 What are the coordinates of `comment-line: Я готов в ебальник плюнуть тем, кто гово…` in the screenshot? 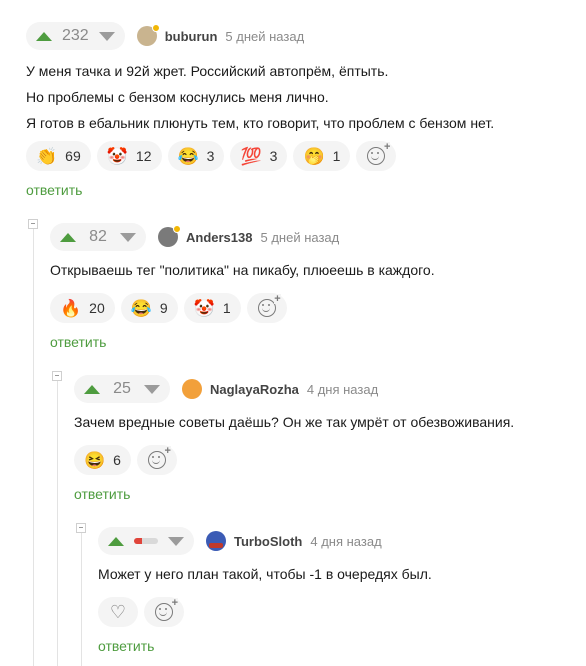 It's located at (260, 123).